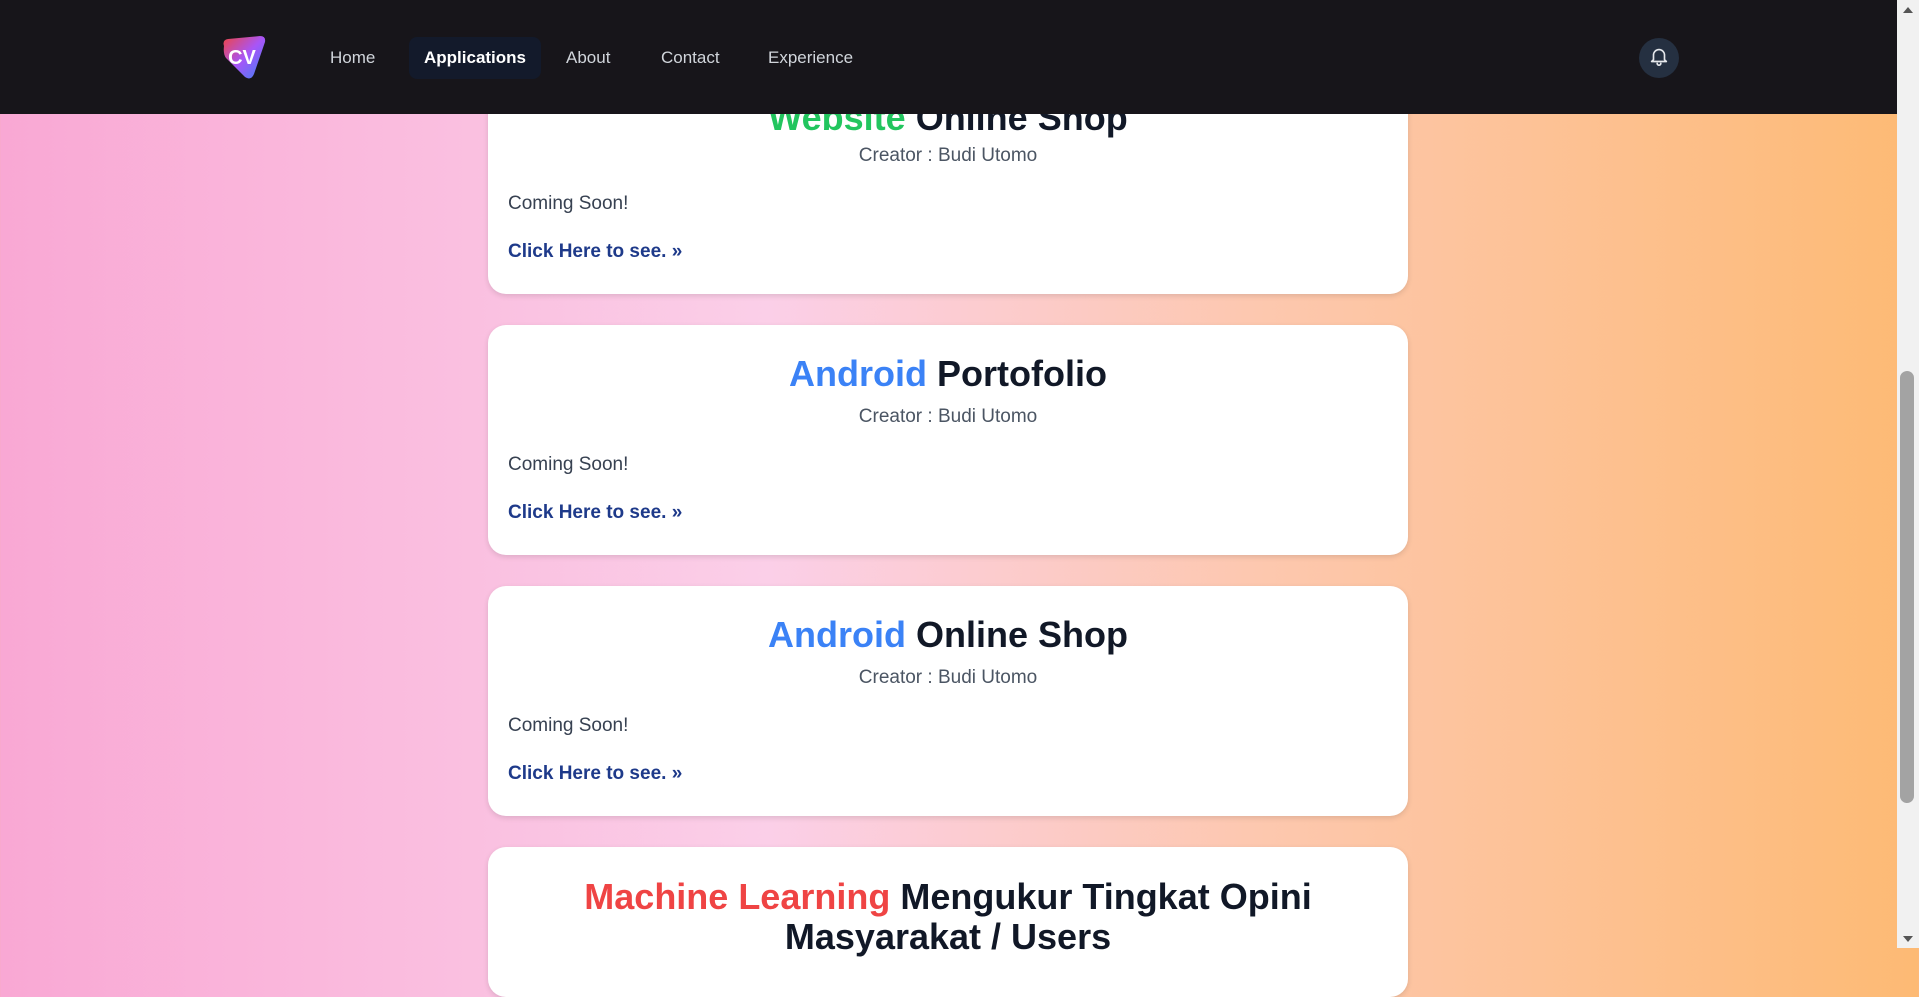  Describe the element at coordinates (737, 896) in the screenshot. I see `card-tag: Machine Learning` at that location.